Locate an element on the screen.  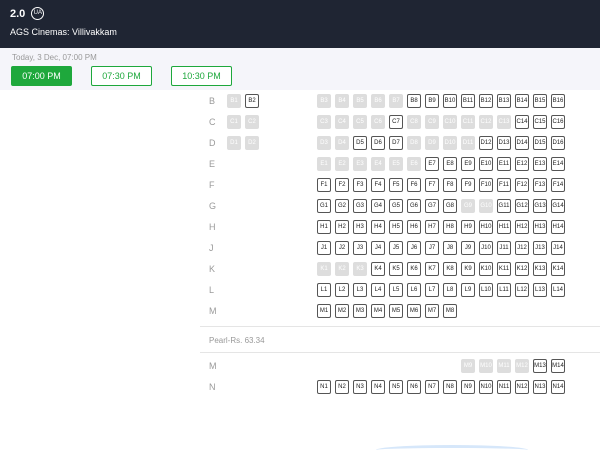
seat-n13: N13 is located at coordinates (540, 387).